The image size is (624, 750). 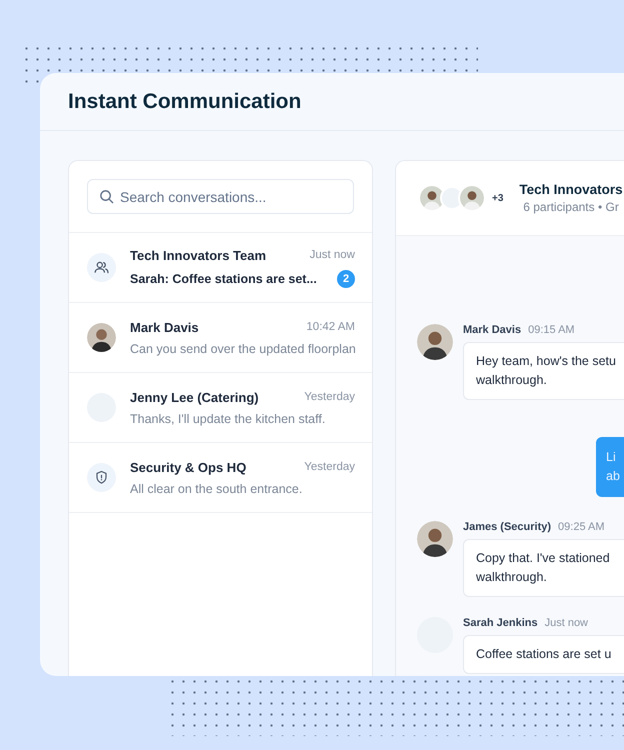 I want to click on sender-name: Mark Davis, so click(x=492, y=330).